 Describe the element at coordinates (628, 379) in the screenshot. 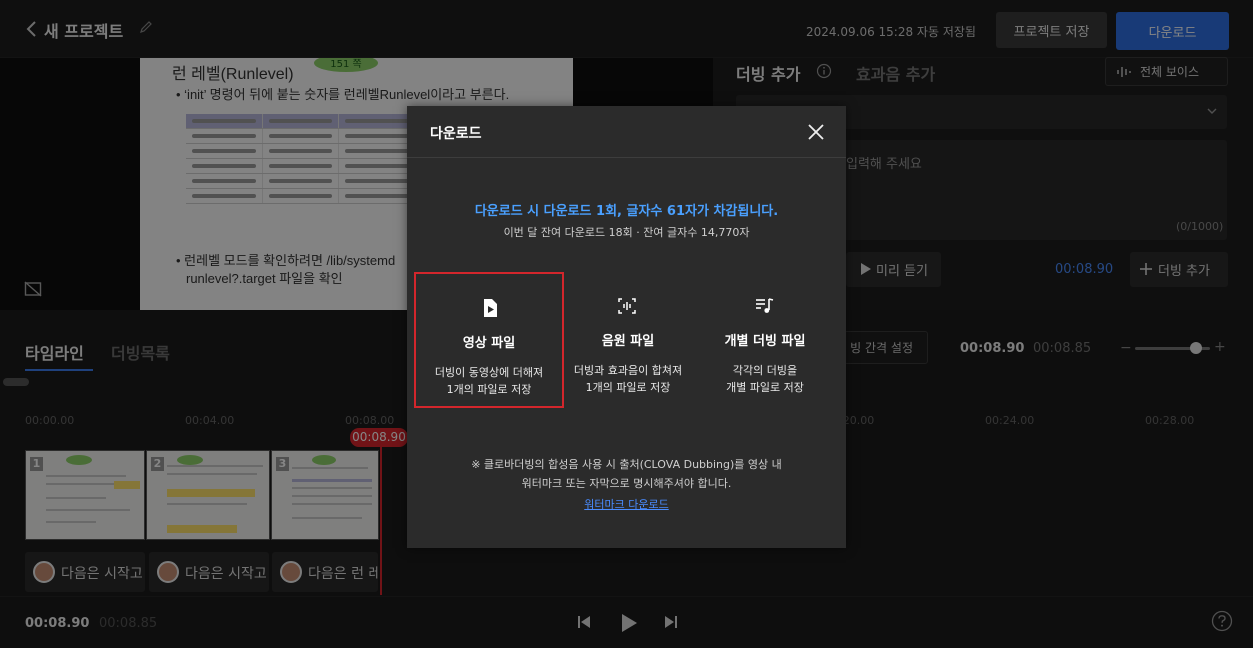

I see `option-description: 더빙과 효과음이 합쳐져 1개의 파일로 저장` at that location.